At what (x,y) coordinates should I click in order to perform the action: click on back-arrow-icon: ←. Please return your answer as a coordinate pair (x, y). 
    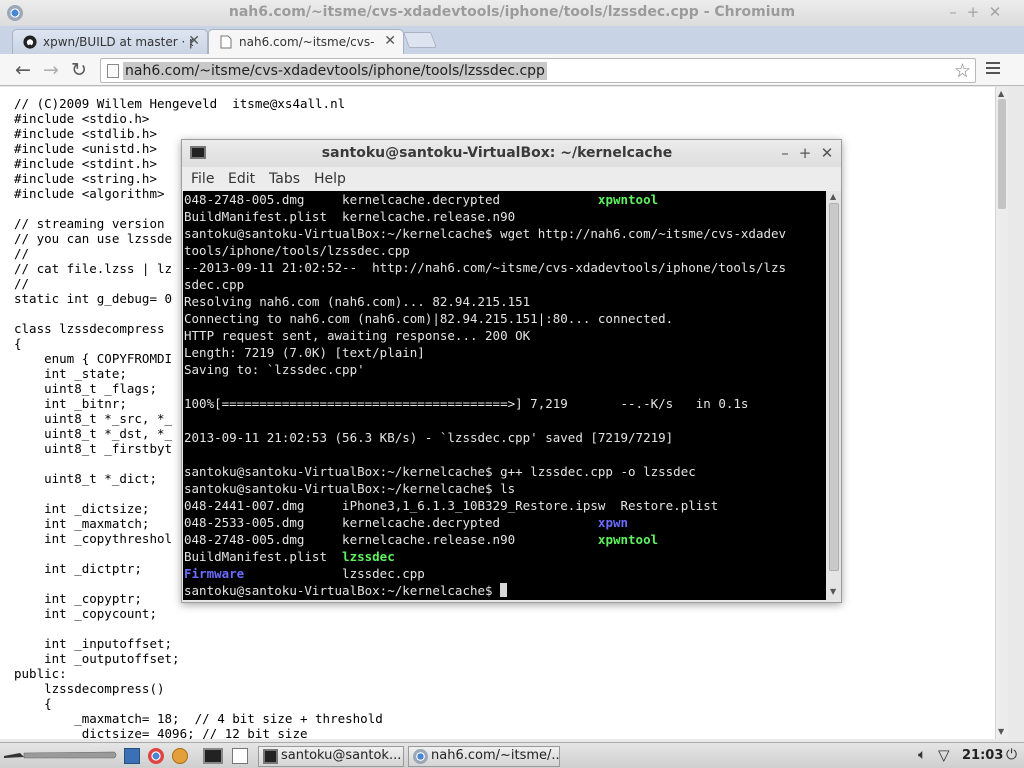
    Looking at the image, I should click on (23, 70).